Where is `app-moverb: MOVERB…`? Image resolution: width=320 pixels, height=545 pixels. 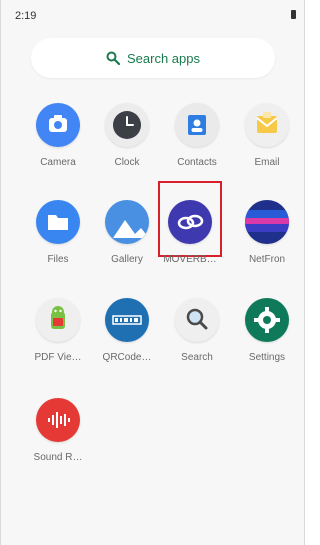 app-moverb: MOVERB… is located at coordinates (190, 240).